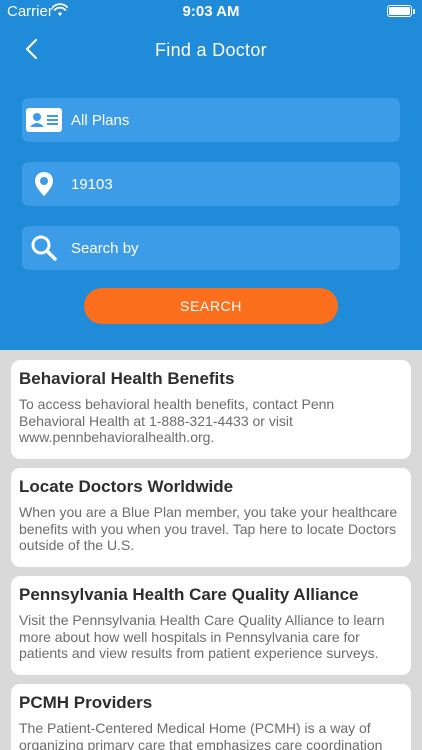 This screenshot has width=422, height=750. What do you see at coordinates (126, 486) in the screenshot?
I see `card-title: Locate Doctors Worldwide` at bounding box center [126, 486].